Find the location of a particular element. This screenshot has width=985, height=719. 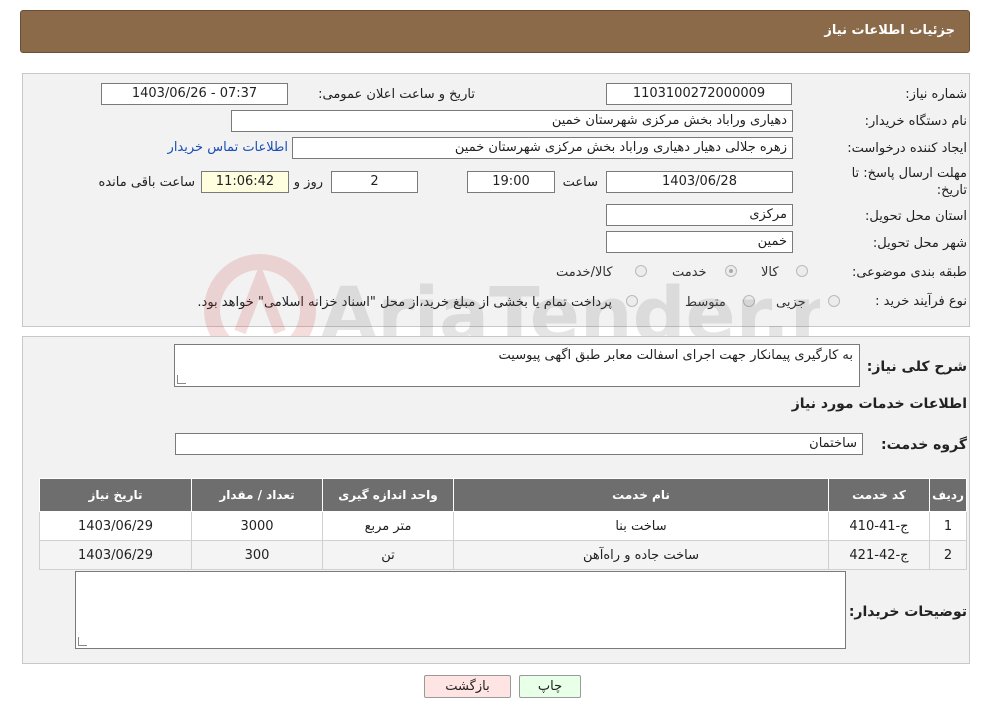

col-unit: واحد اندازه گیری is located at coordinates (388, 495).